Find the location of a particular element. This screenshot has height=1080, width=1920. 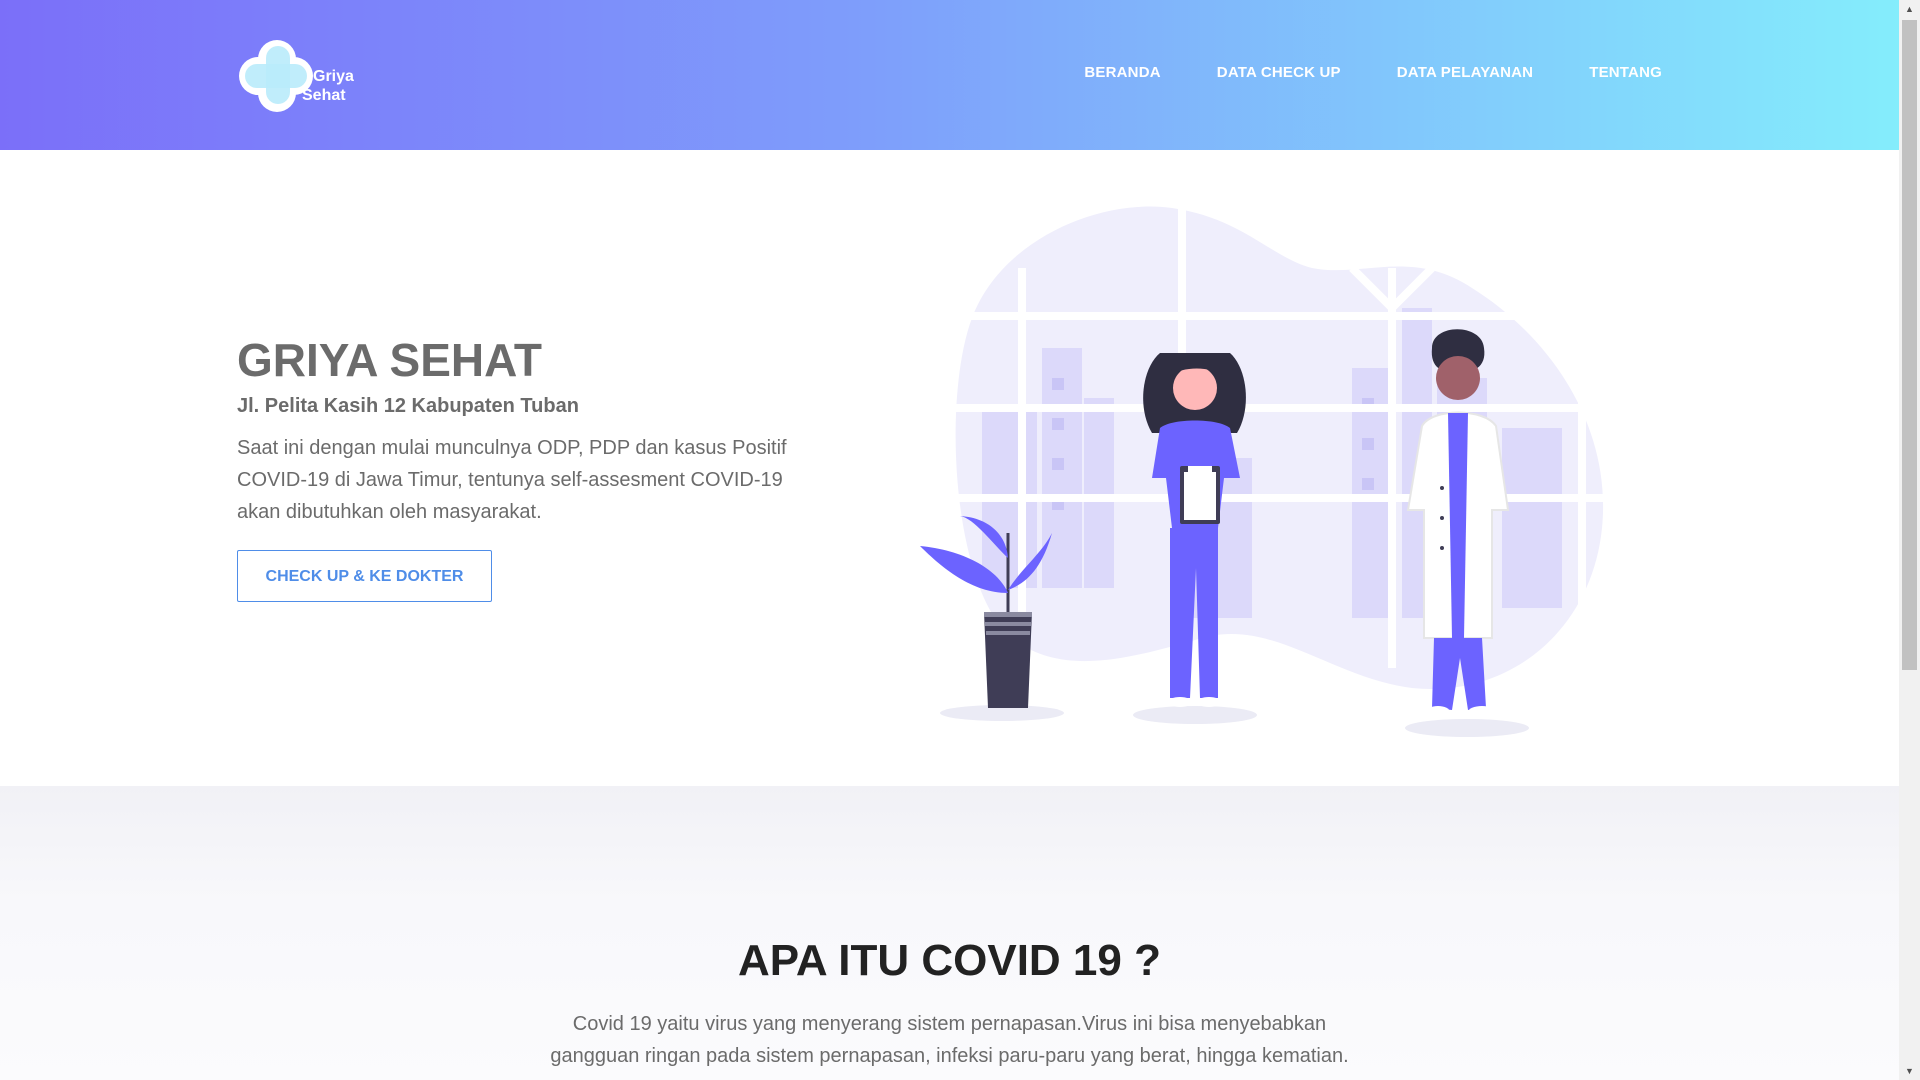

nav-item-data-pelayanan: DATA PELAYANAN is located at coordinates (1465, 72).